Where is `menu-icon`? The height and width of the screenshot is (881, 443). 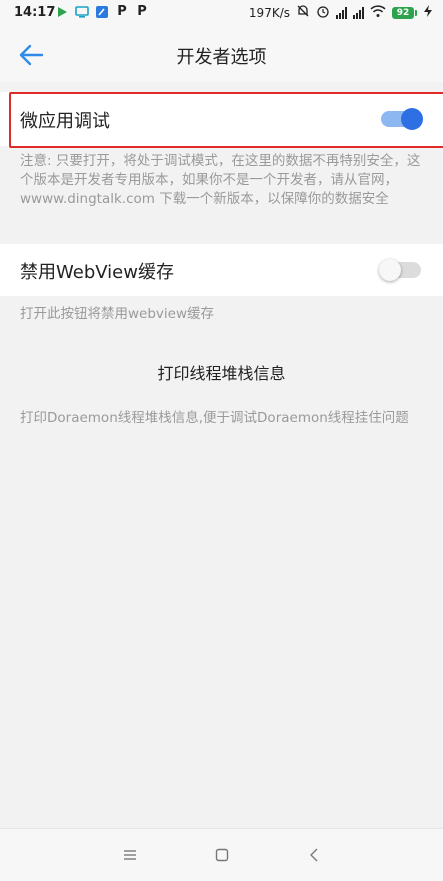 menu-icon is located at coordinates (130, 855).